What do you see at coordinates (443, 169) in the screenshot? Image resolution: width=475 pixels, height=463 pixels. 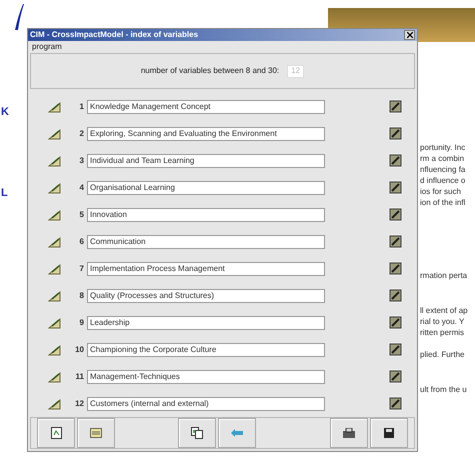 I see `page-text-fragment: nfluencing fa` at bounding box center [443, 169].